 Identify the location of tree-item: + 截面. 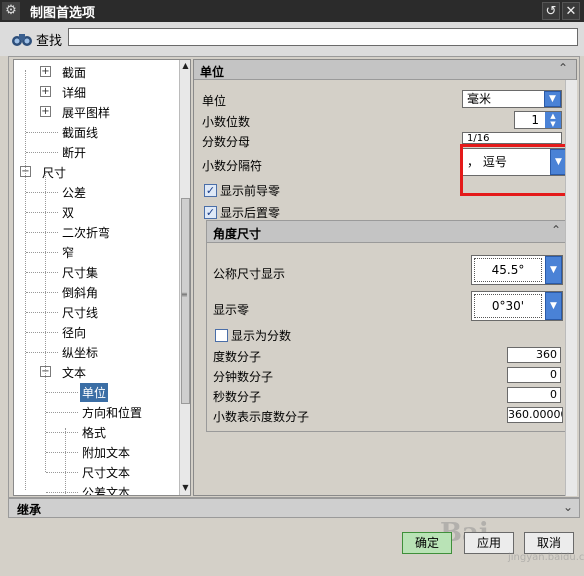
(95, 72).